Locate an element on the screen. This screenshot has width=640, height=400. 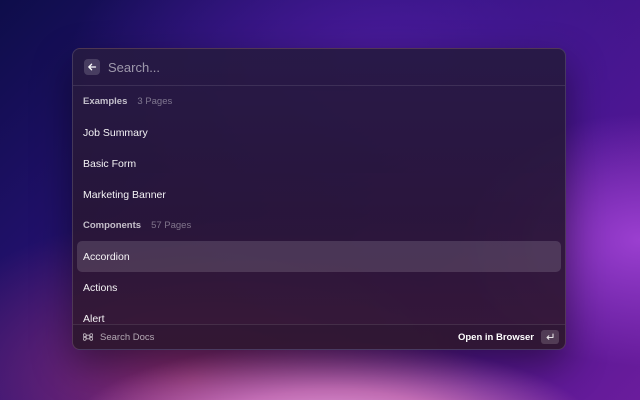
search-docs-label: Search Docs is located at coordinates (127, 337).